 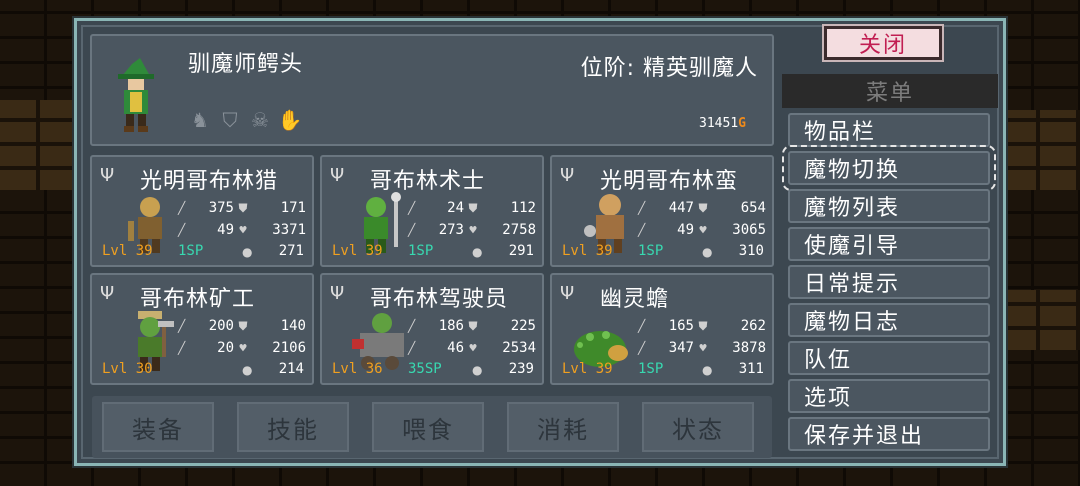 What do you see at coordinates (245, 120) in the screenshot?
I see `hero-equipment-icons: ♞ ⛉ ☠ ✋` at bounding box center [245, 120].